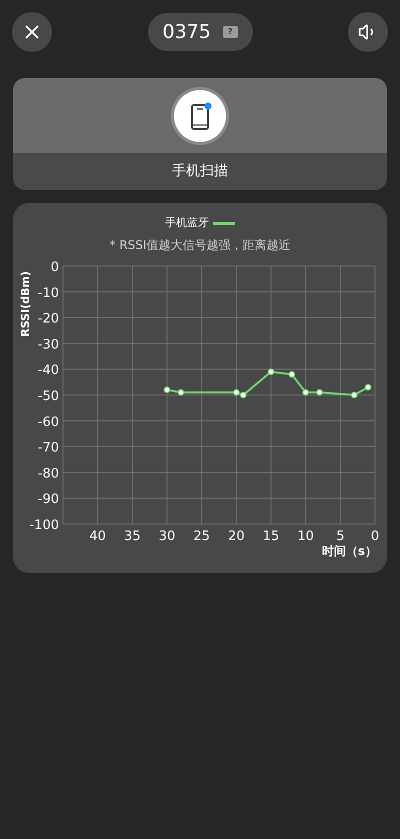  Describe the element at coordinates (271, 536) in the screenshot. I see `x-tick-label: 15` at that location.